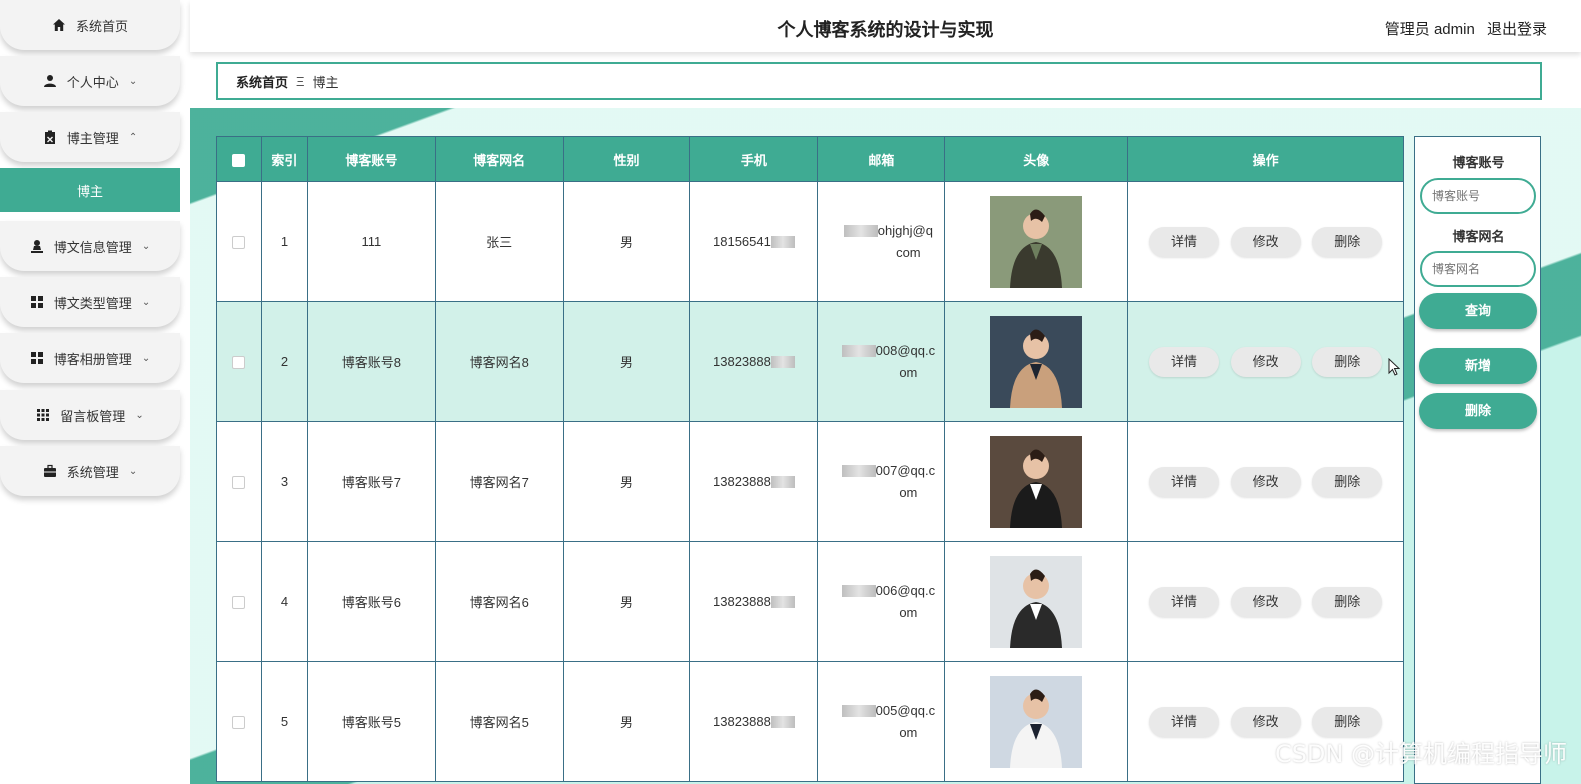 This screenshot has height=784, width=1581. I want to click on phone-text: 18156541, so click(742, 241).